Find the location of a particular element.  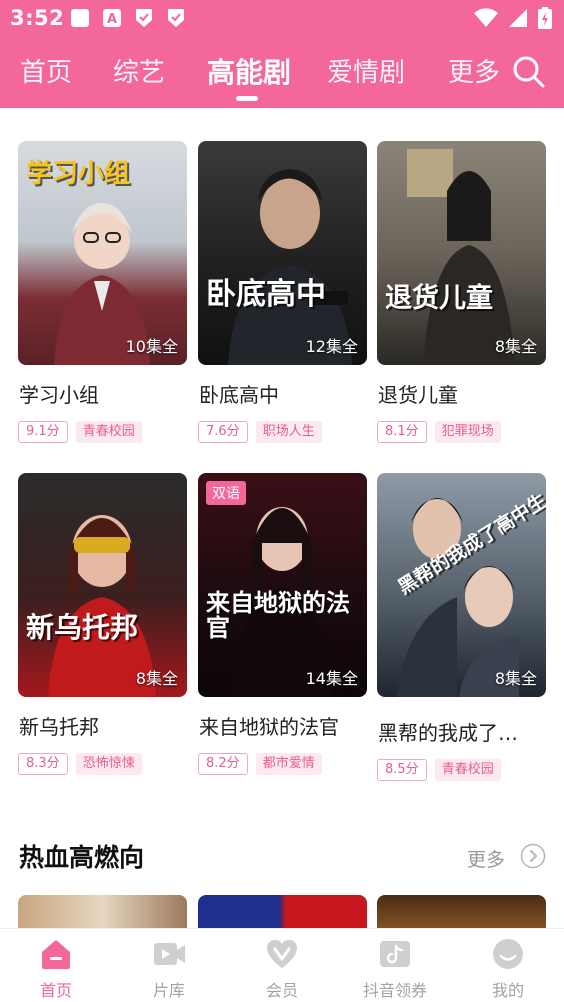

drama-tags: 8.3分 恐怖惊悚 is located at coordinates (80, 764).